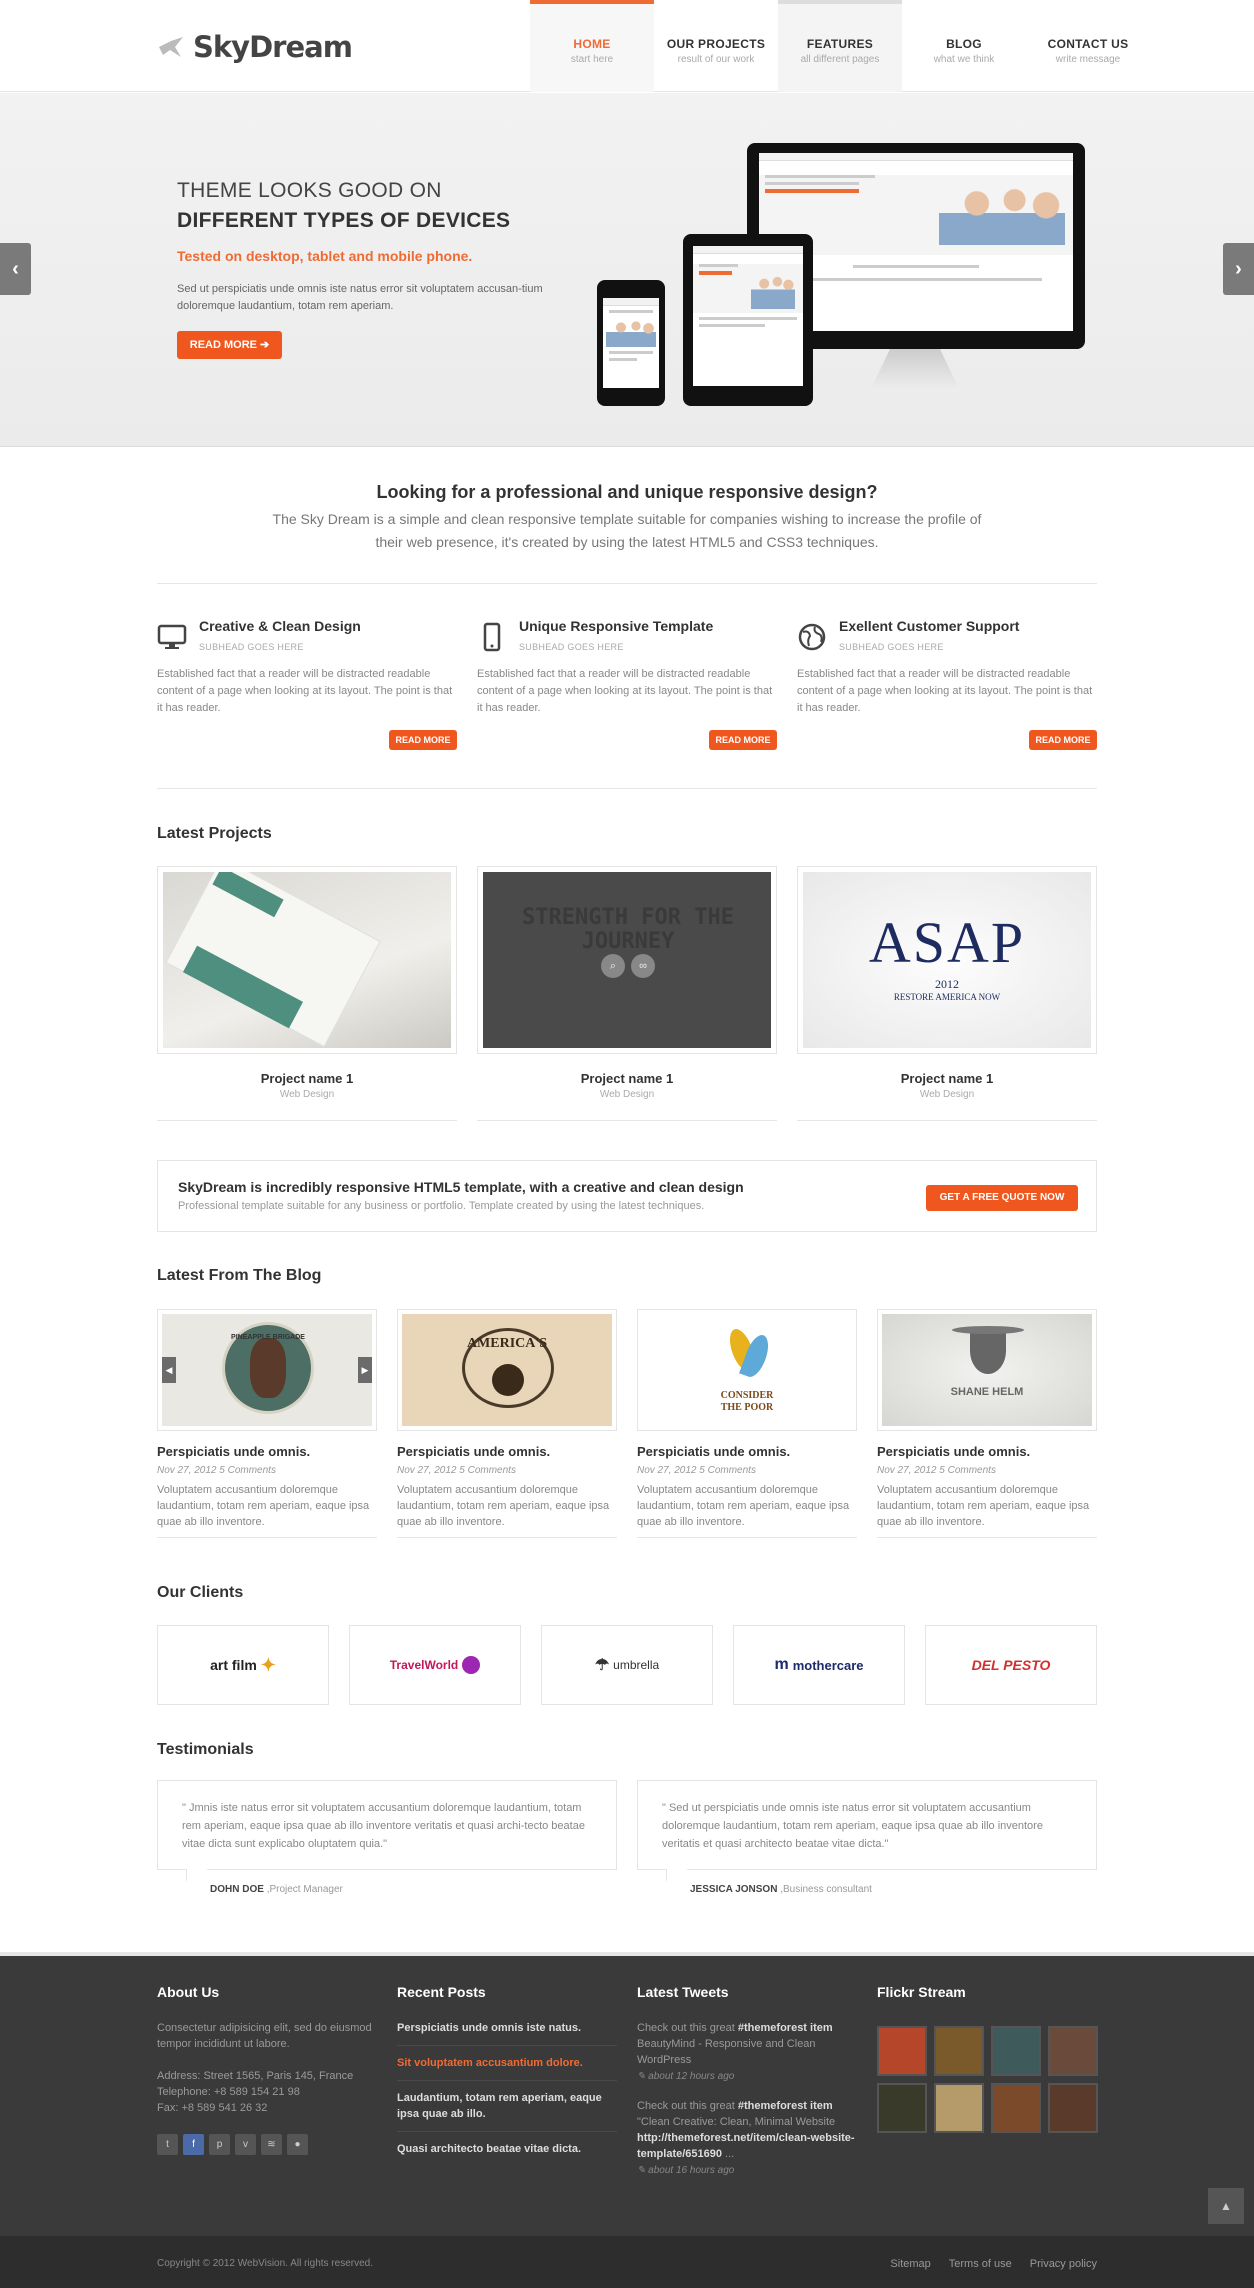  Describe the element at coordinates (507, 2153) in the screenshot. I see `recent-post-link: Quasi architecto beatae vitae dicta.` at that location.